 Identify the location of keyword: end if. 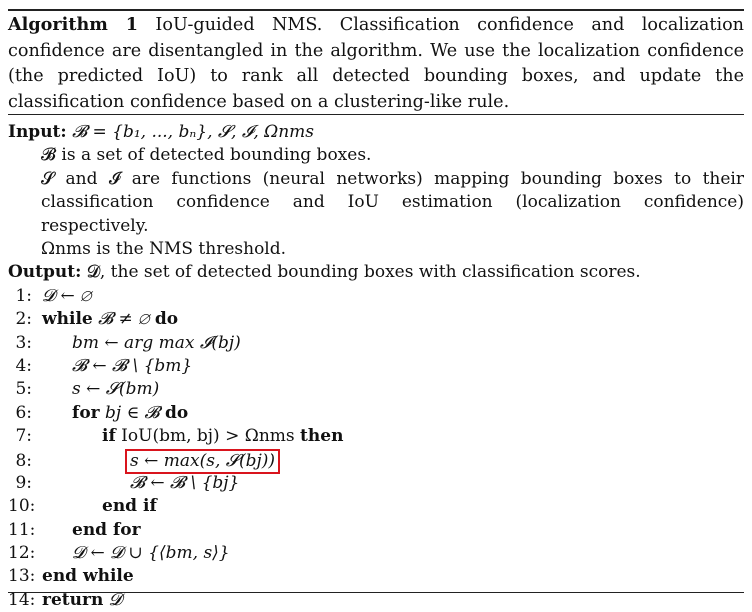
(129, 506).